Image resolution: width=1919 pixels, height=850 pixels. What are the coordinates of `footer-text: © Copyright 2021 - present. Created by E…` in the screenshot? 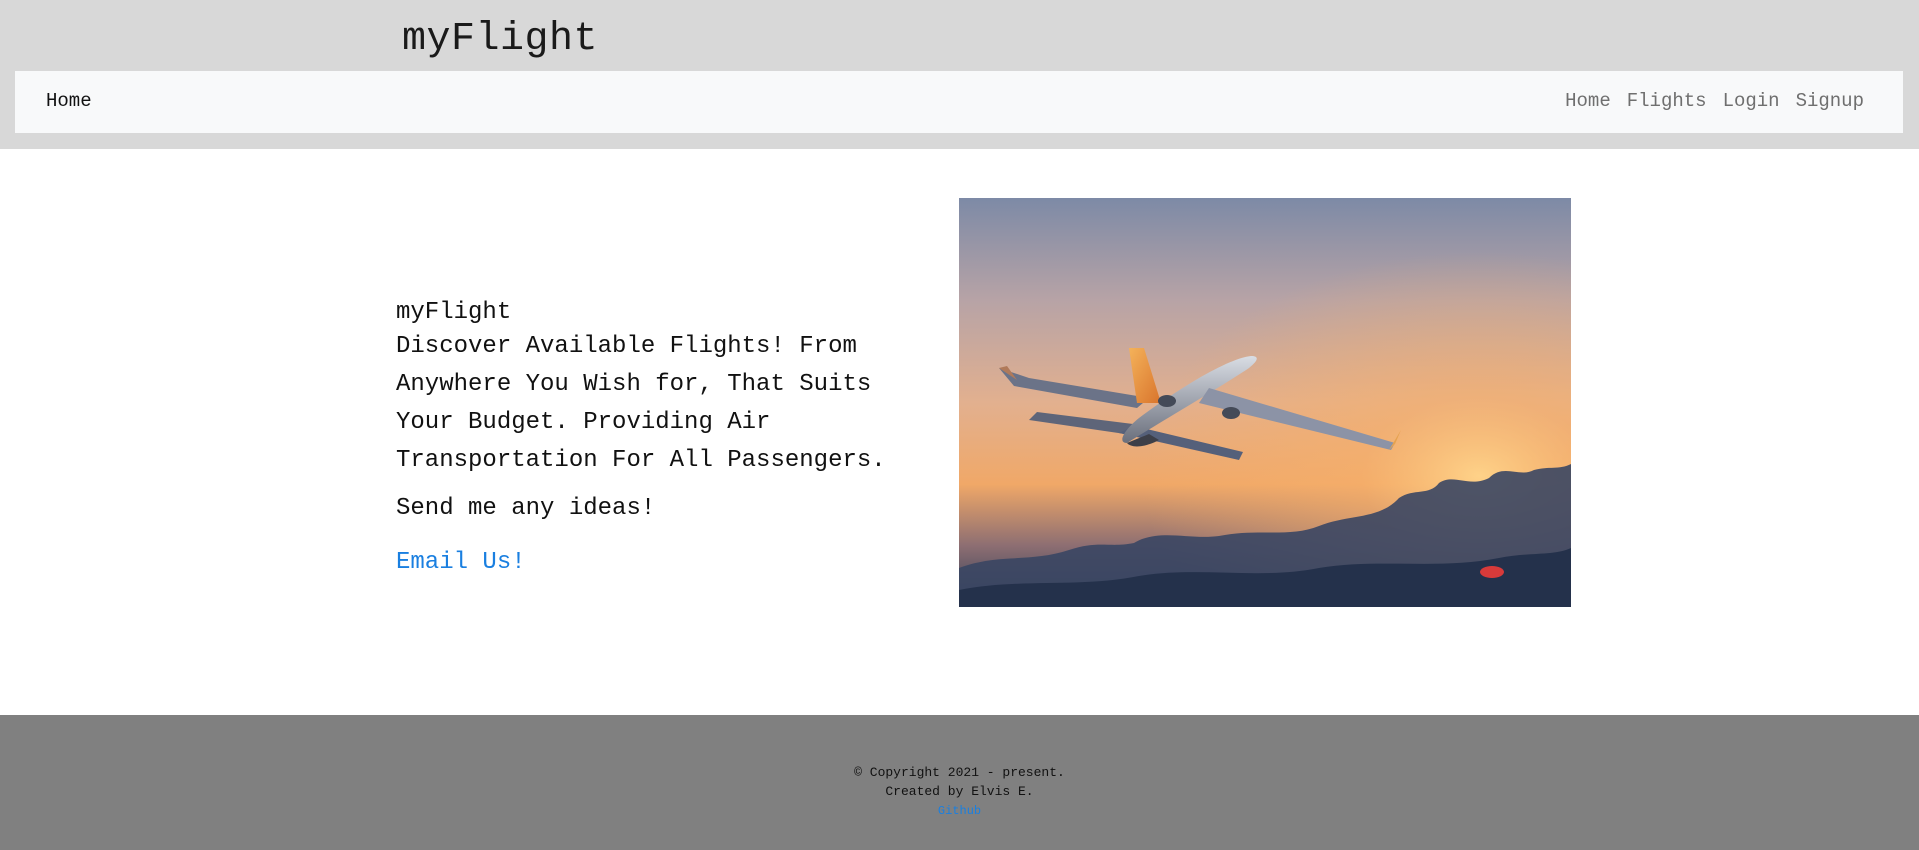 It's located at (959, 768).